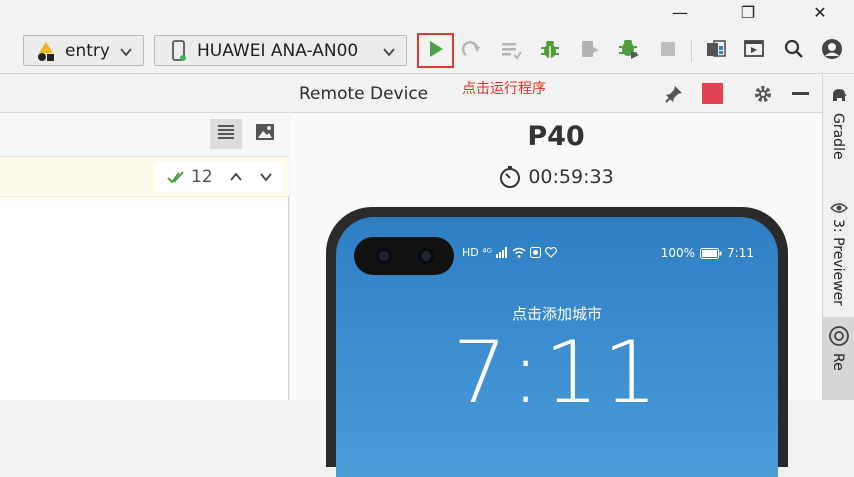 Image resolution: width=854 pixels, height=477 pixels. I want to click on next-highlight-button, so click(266, 177).